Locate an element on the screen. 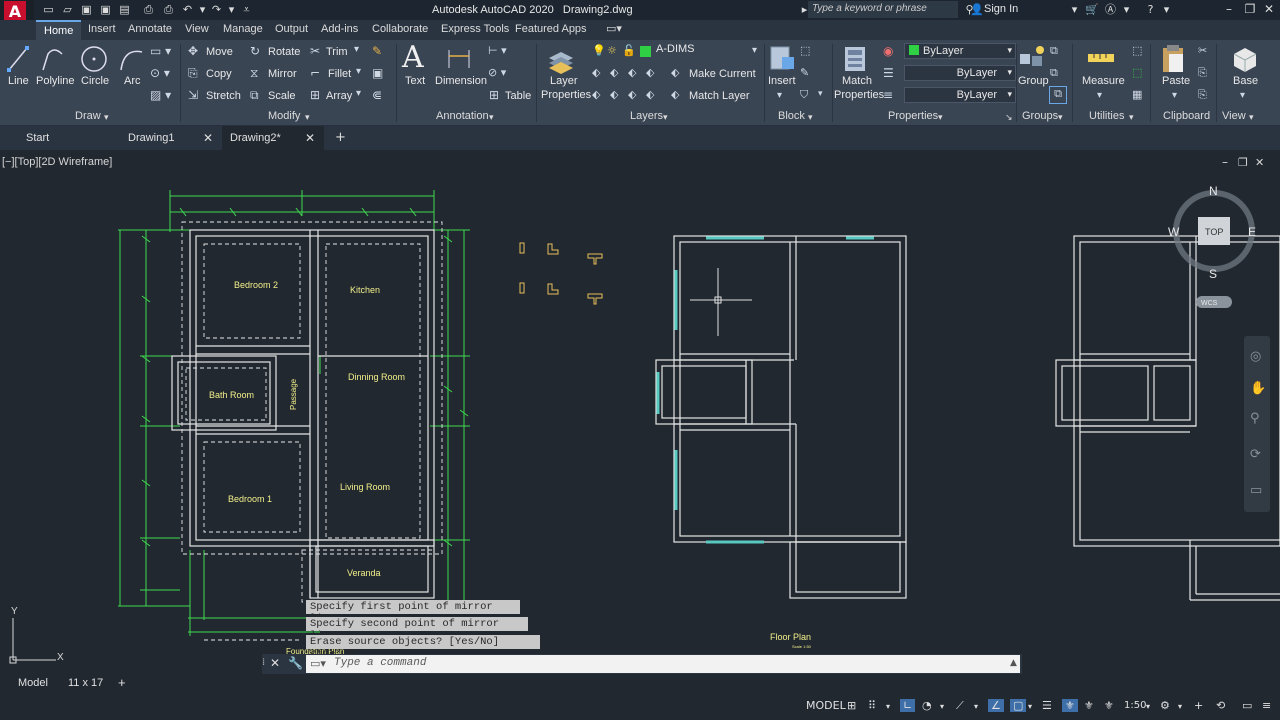  customization-menu-icon: ≡ is located at coordinates (1266, 705).